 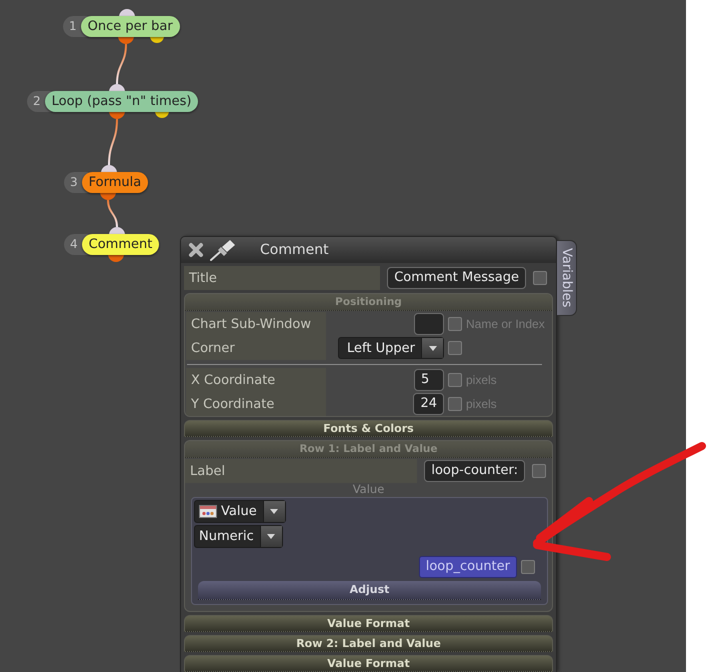 I want to click on node-label: Once per bar, so click(x=130, y=26).